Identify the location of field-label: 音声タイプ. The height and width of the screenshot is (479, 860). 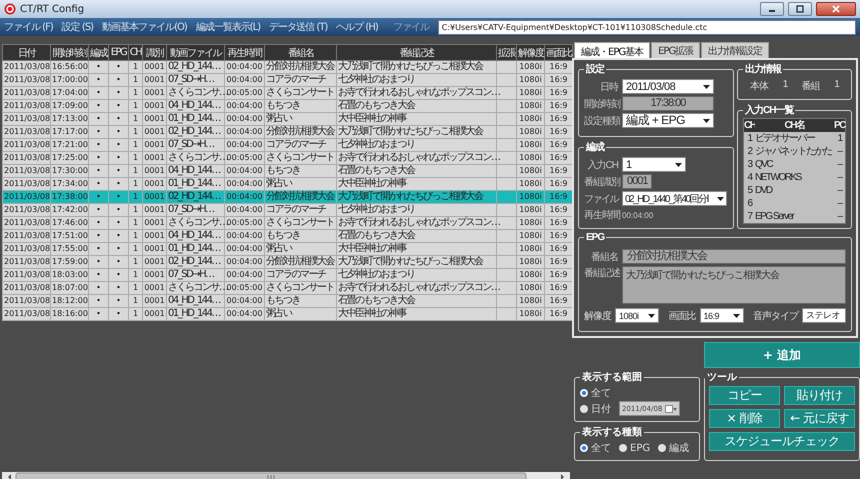
(775, 316).